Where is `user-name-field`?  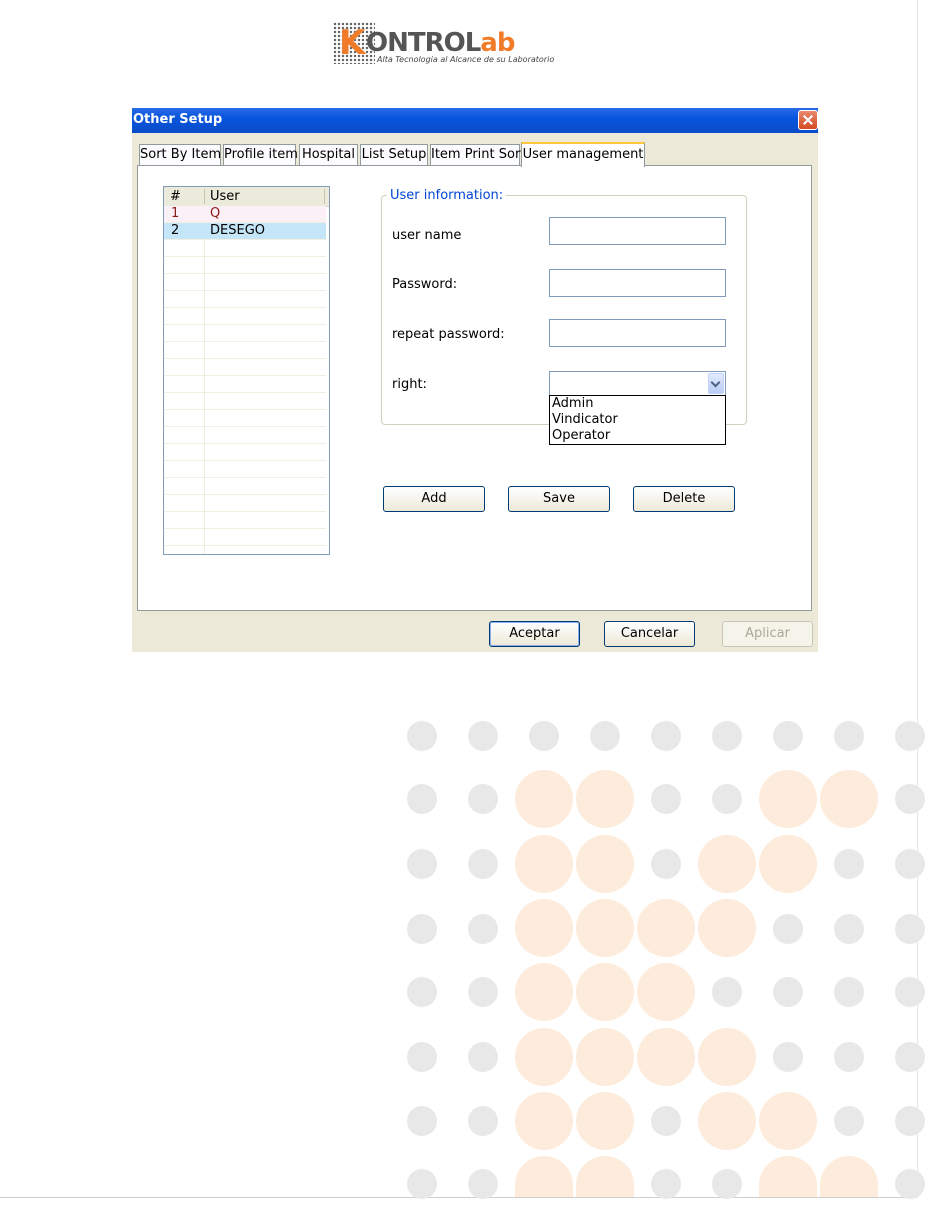 user-name-field is located at coordinates (637, 231).